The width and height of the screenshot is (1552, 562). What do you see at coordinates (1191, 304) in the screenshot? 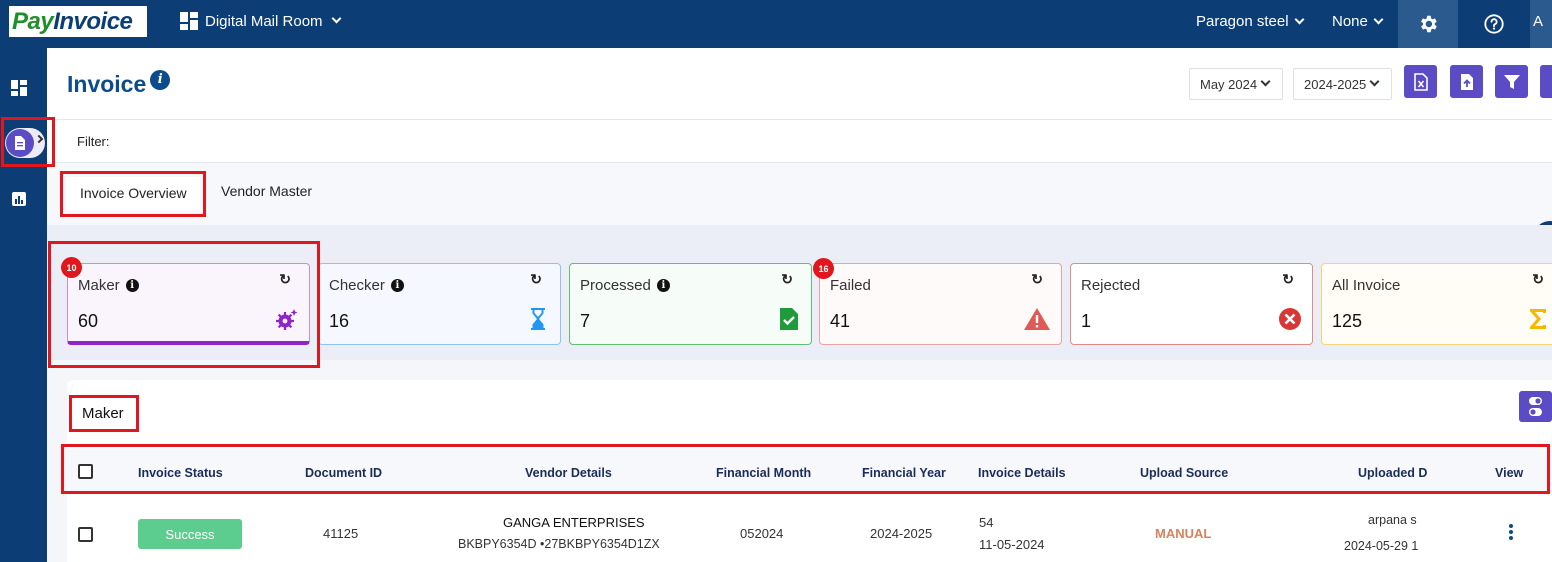
I see `rejected-card: Rejected 1 ↻` at bounding box center [1191, 304].